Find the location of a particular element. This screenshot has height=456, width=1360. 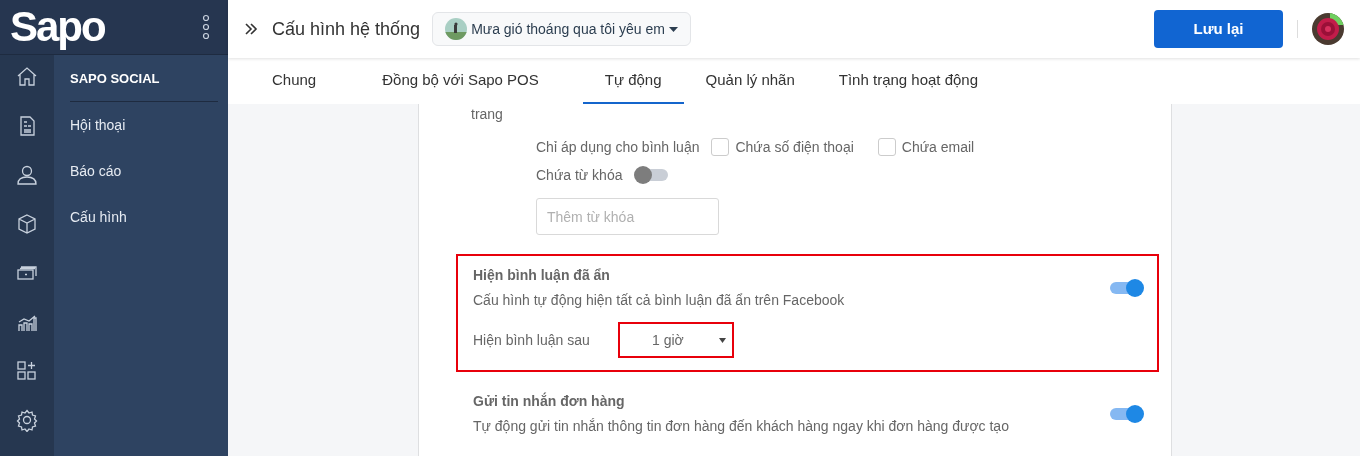

setting-label: Hiện bình luận sau is located at coordinates (532, 340).